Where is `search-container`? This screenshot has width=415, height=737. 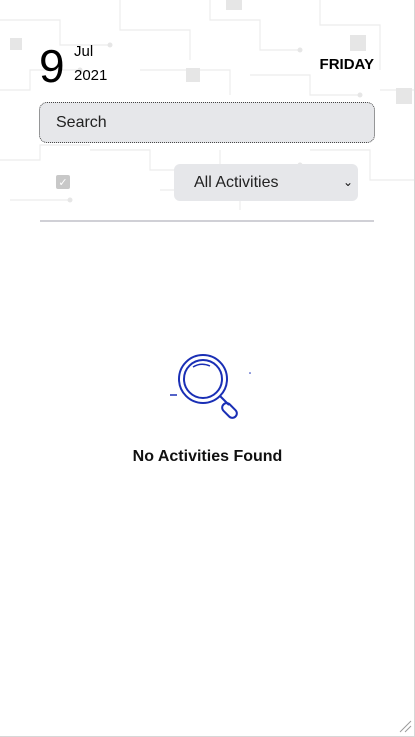
search-container is located at coordinates (207, 122).